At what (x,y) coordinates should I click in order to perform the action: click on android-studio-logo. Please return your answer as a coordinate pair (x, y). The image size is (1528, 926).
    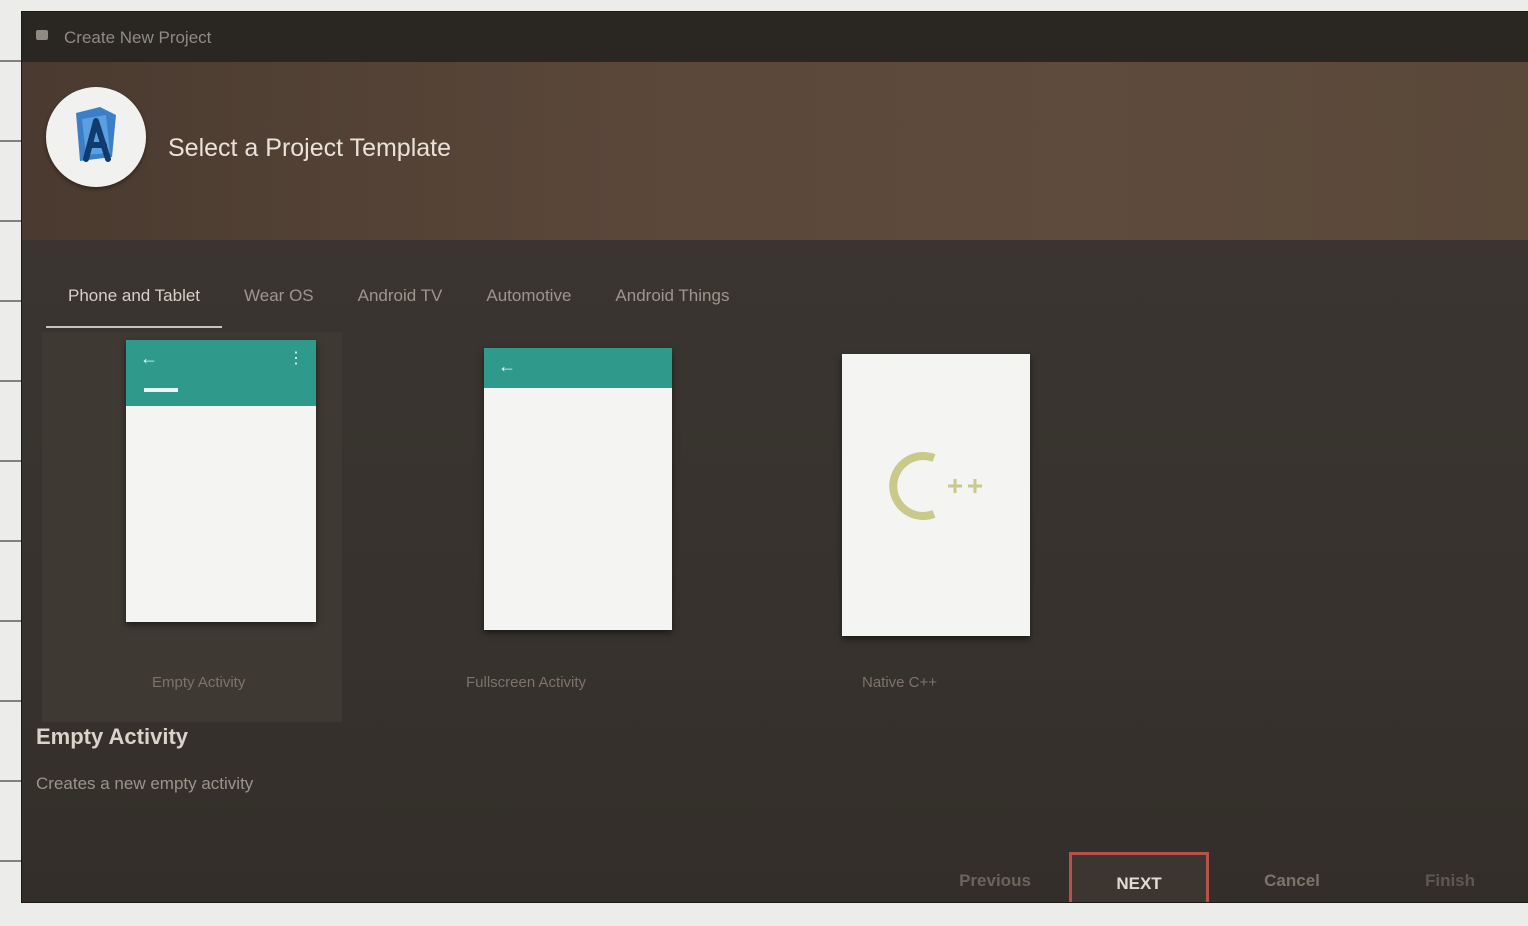
    Looking at the image, I should click on (96, 137).